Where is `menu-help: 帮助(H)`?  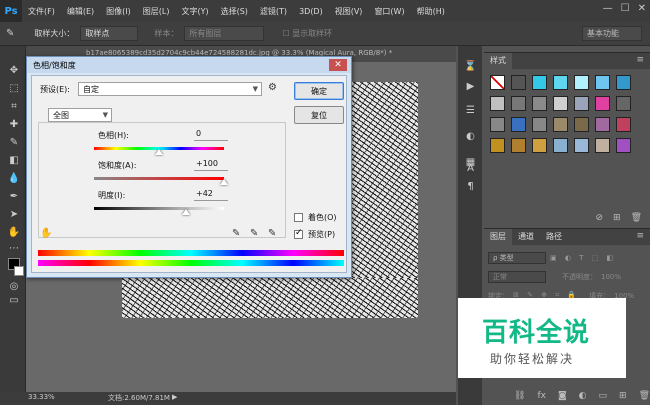 menu-help: 帮助(H) is located at coordinates (431, 11).